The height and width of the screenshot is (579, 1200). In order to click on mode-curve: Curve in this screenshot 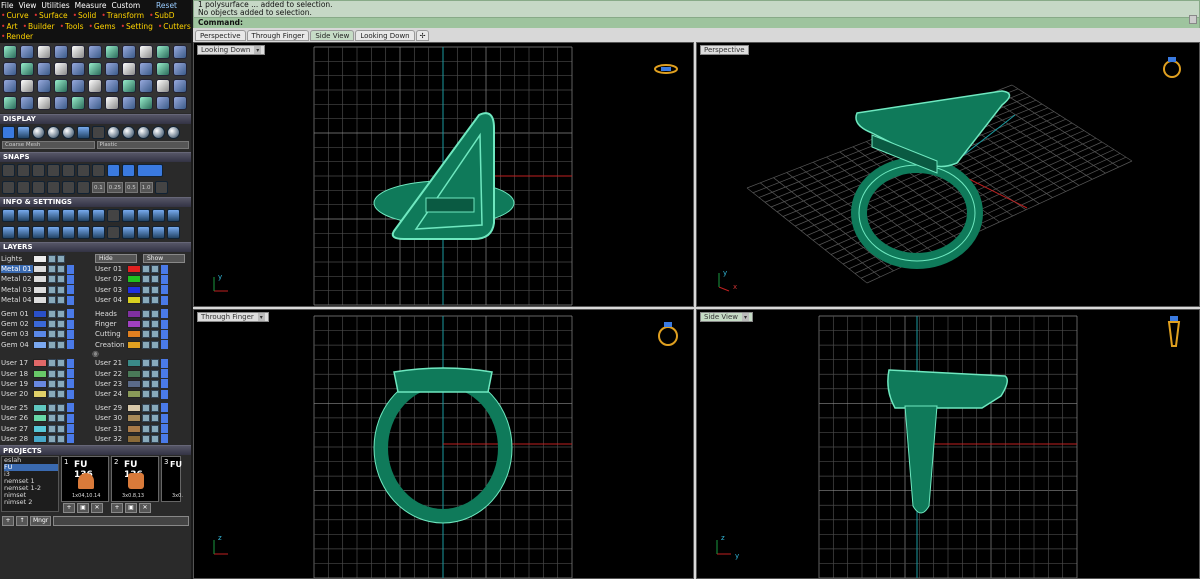, I will do `click(14, 16)`.